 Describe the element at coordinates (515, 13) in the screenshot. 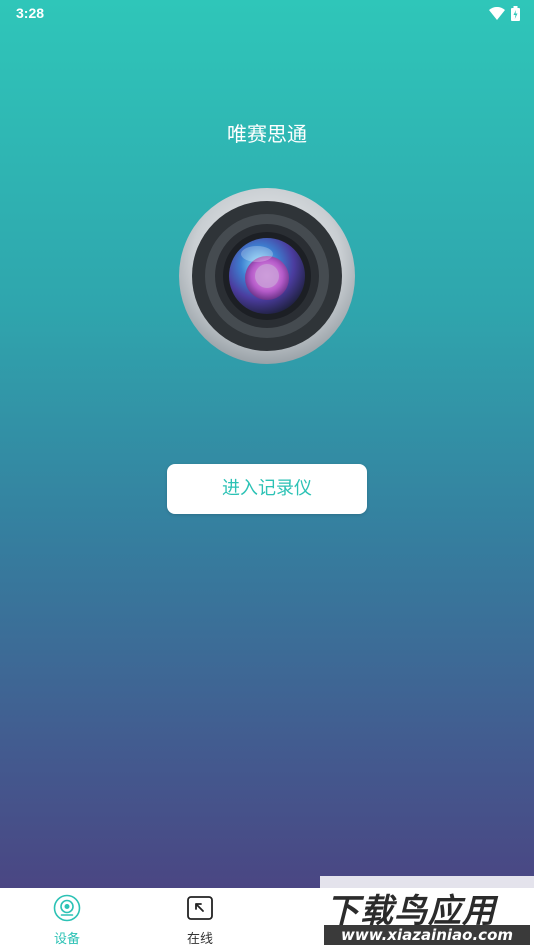

I see `battery-icon` at that location.